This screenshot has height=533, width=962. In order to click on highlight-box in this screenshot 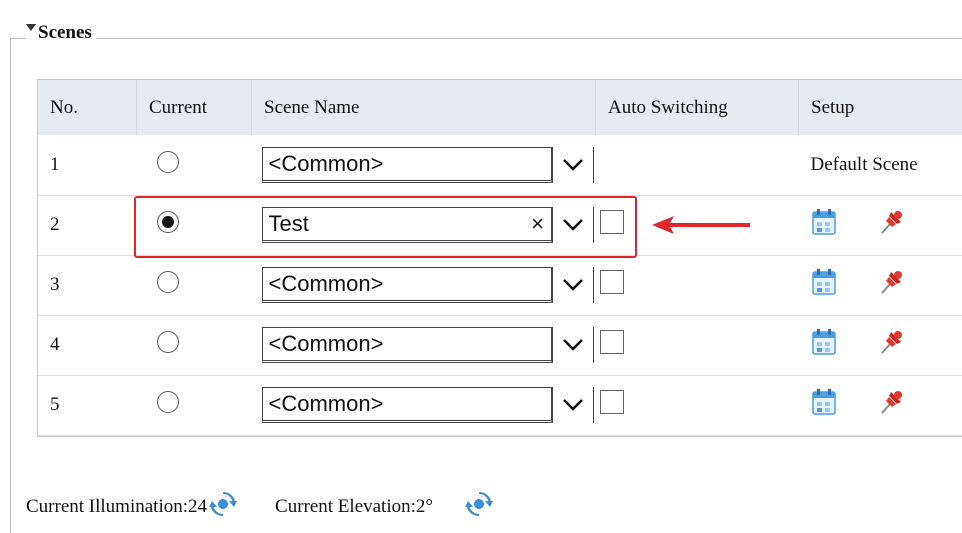, I will do `click(385, 227)`.